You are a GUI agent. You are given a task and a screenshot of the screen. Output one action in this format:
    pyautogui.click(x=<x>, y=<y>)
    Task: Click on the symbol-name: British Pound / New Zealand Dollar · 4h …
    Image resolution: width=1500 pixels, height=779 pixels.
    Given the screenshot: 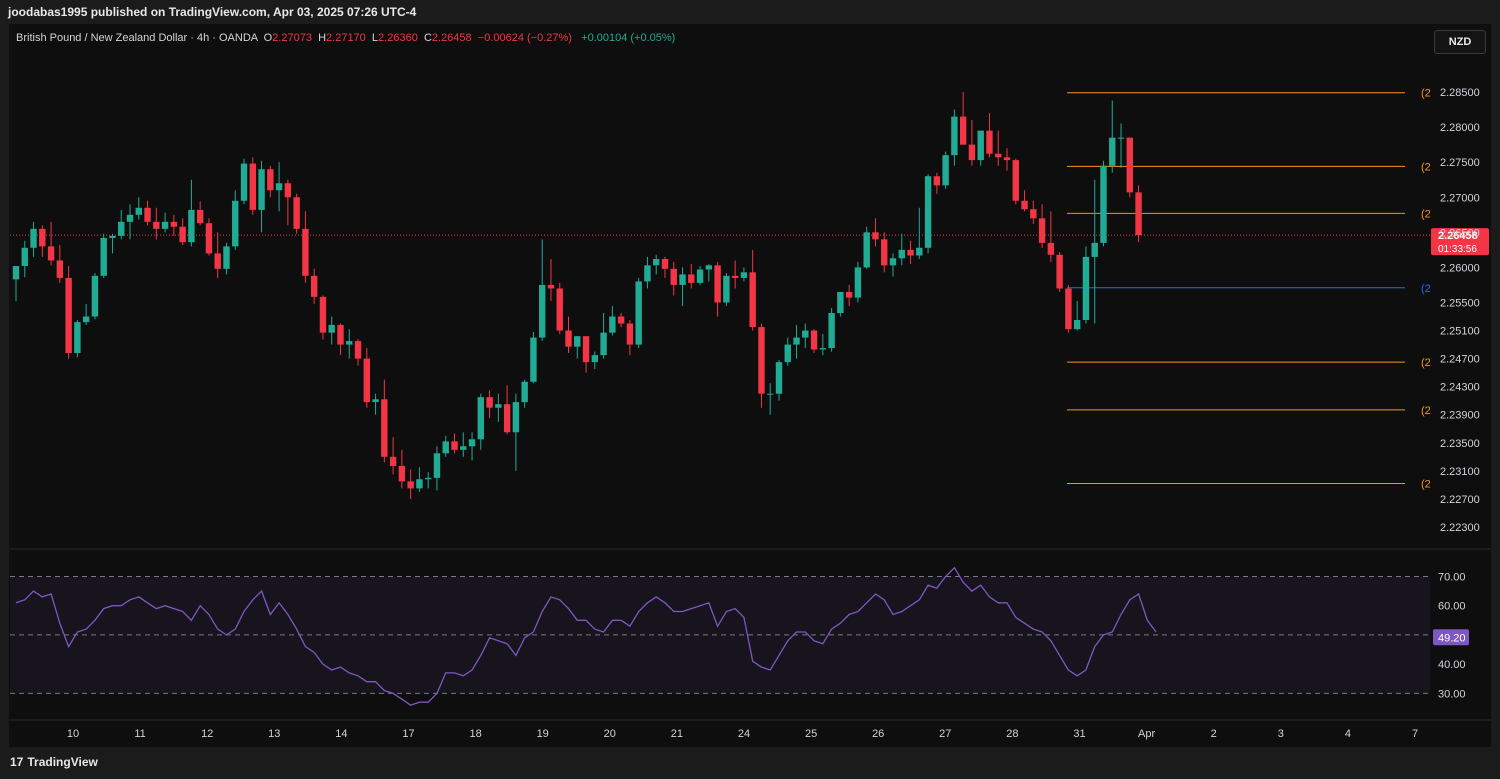 What is the action you would take?
    pyautogui.click(x=137, y=38)
    